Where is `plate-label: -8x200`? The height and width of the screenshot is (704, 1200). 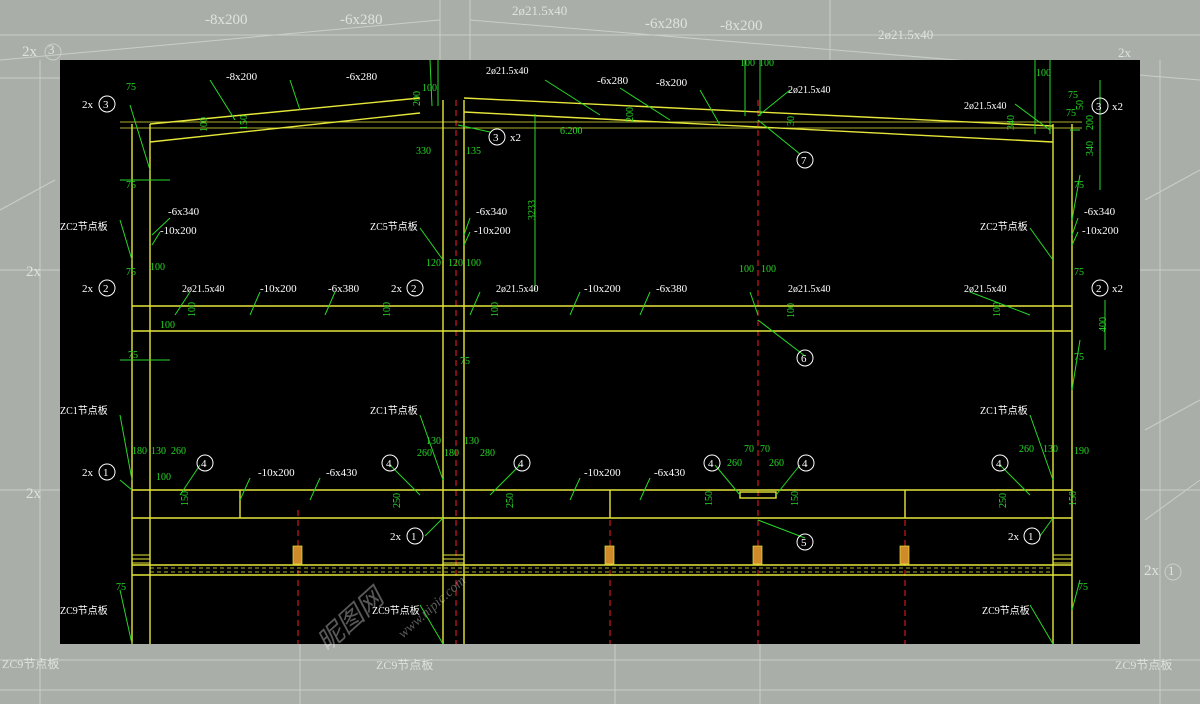
plate-label: -8x200 is located at coordinates (242, 77).